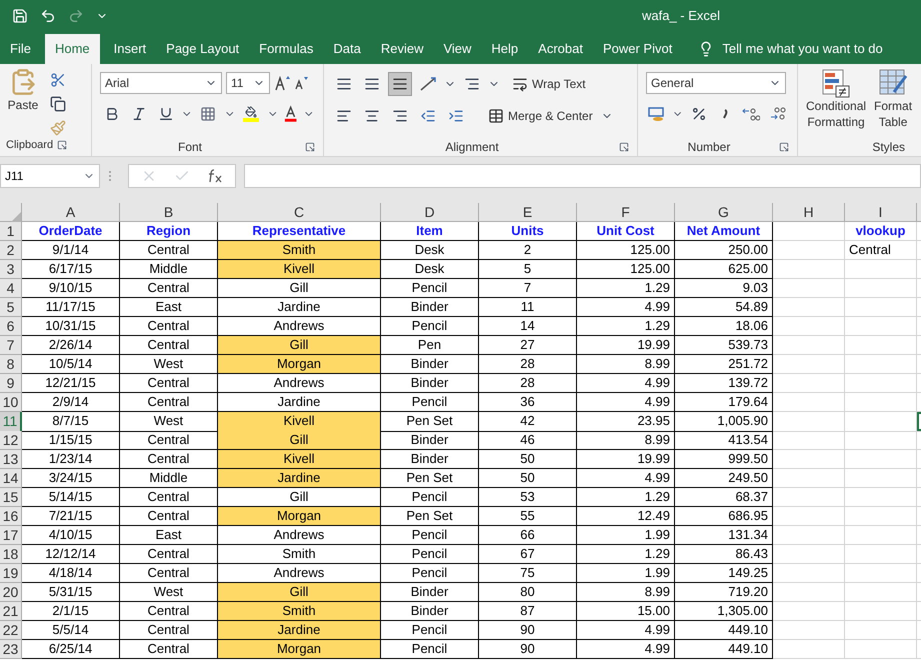 The width and height of the screenshot is (921, 662). Describe the element at coordinates (11, 478) in the screenshot. I see `row-number: 14` at that location.